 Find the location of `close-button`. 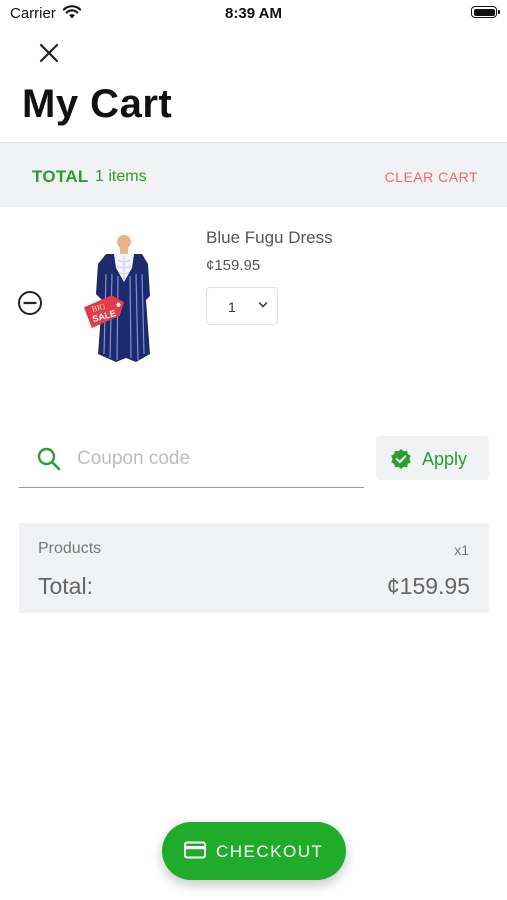

close-button is located at coordinates (49, 53).